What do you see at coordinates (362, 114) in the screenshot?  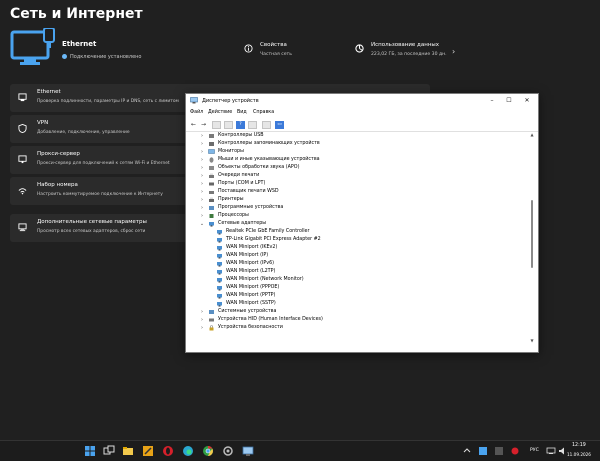 I see `menu-bar: Файл Действие Вид Справка` at bounding box center [362, 114].